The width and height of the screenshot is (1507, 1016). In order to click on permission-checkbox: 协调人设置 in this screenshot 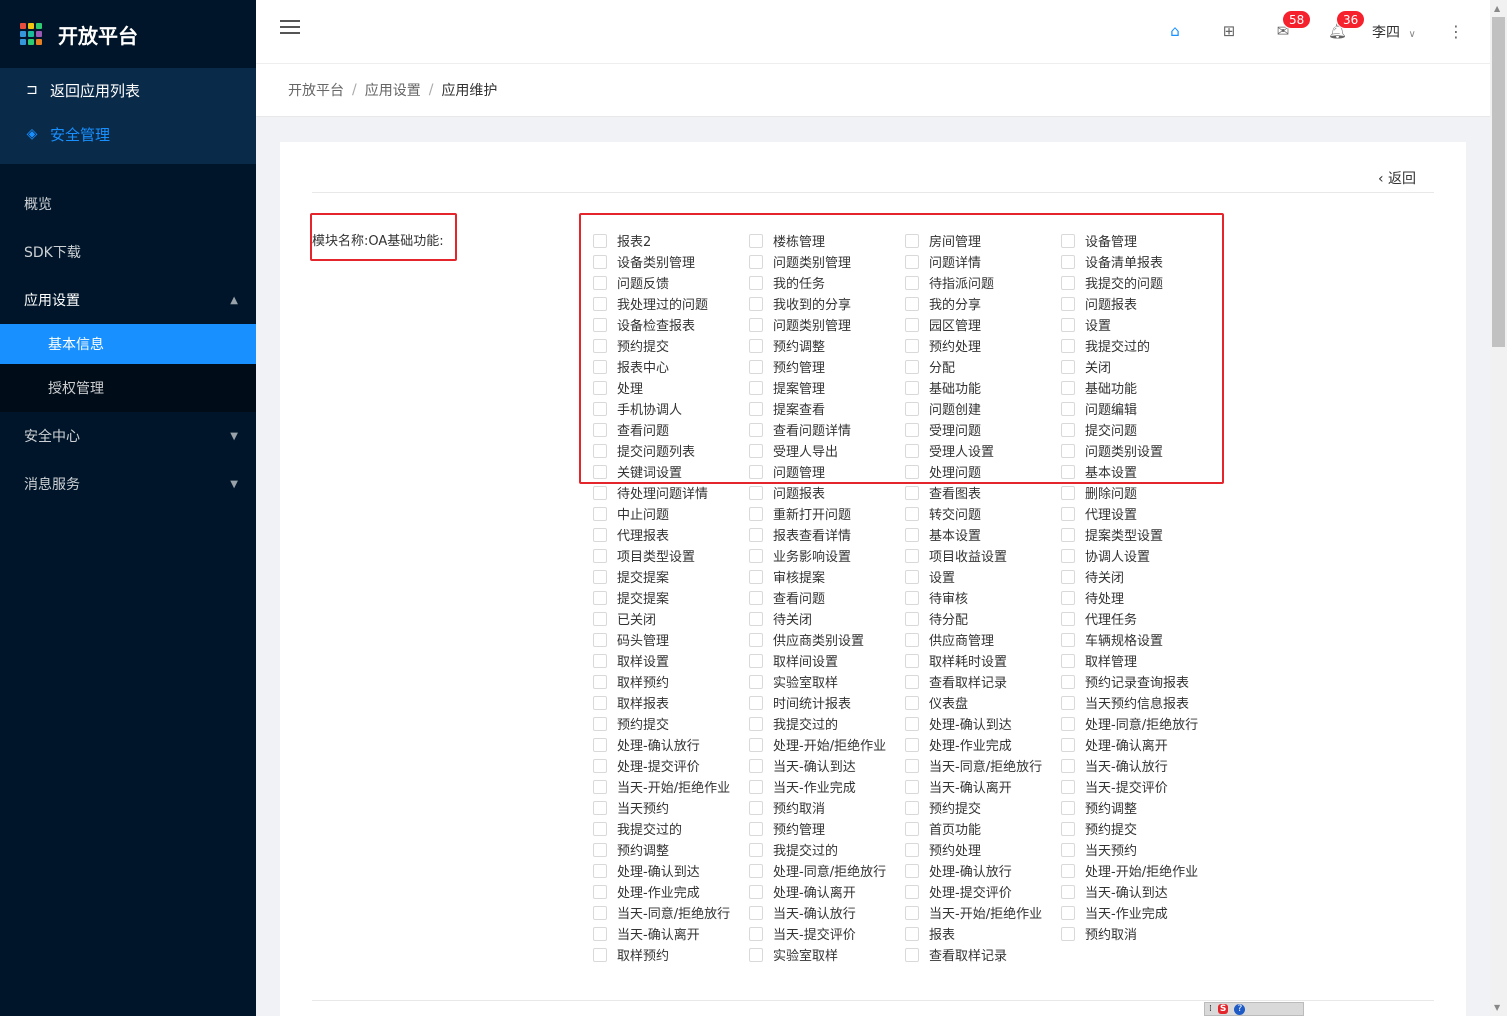, I will do `click(1139, 555)`.